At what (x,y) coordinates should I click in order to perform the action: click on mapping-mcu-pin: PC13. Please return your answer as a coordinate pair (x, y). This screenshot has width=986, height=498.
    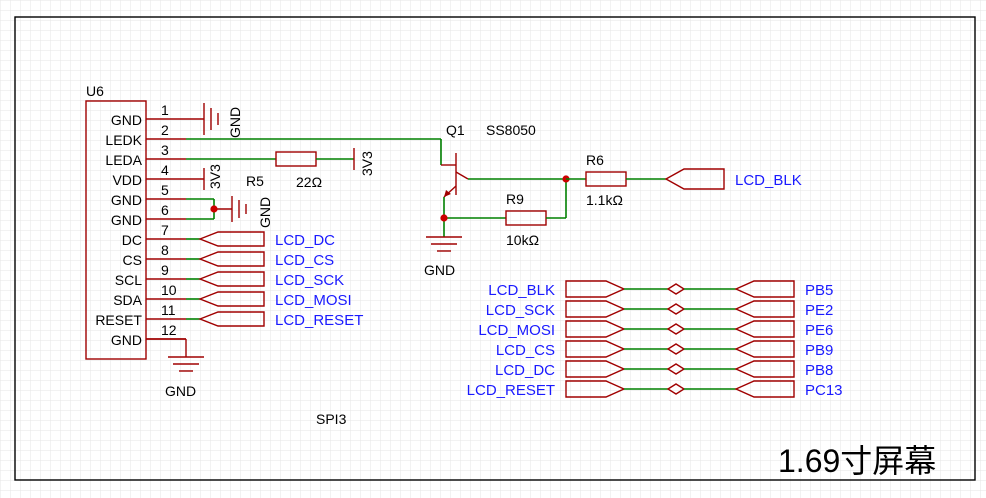
    Looking at the image, I should click on (824, 390).